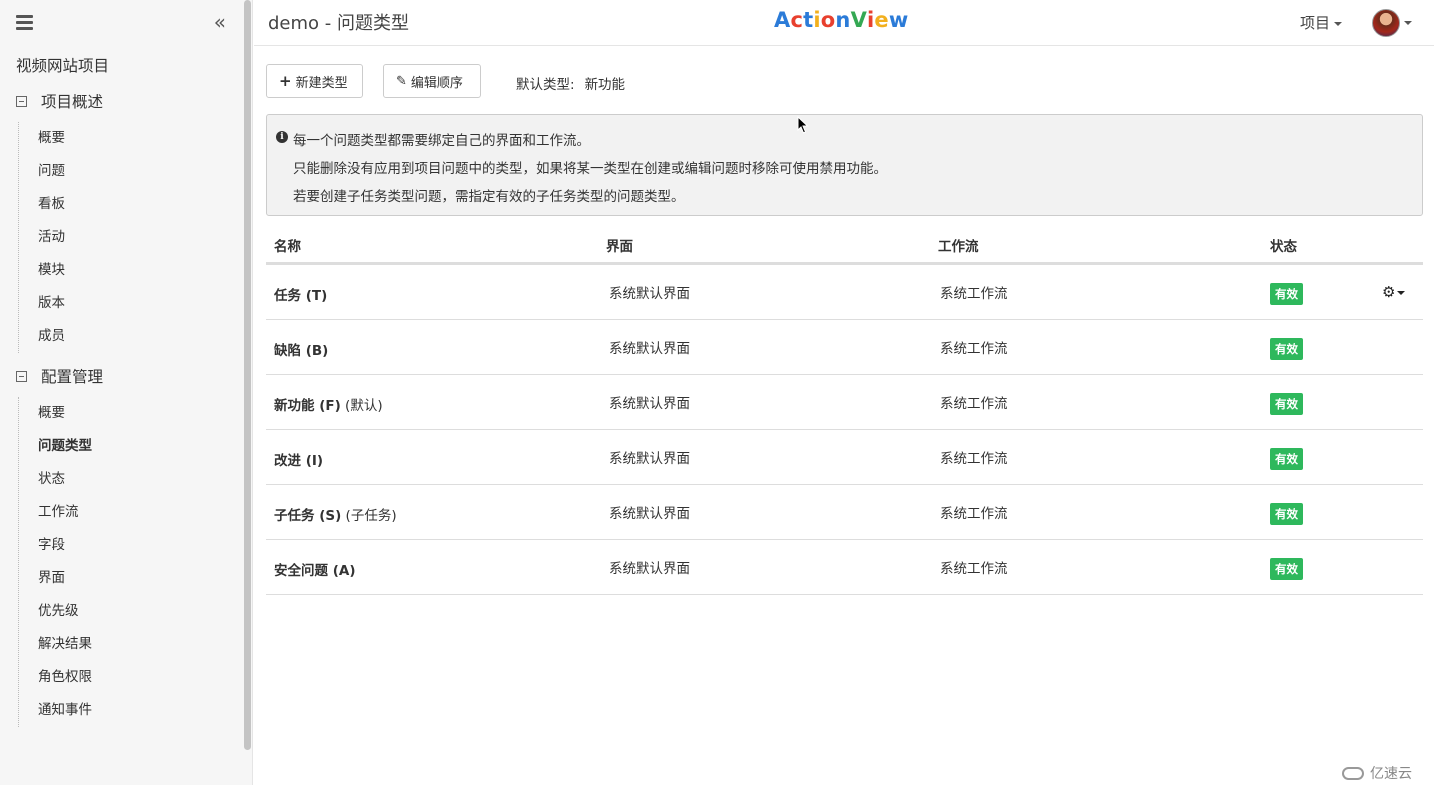 This screenshot has width=1434, height=785. I want to click on sidebar-item: 活动, so click(42, 237).